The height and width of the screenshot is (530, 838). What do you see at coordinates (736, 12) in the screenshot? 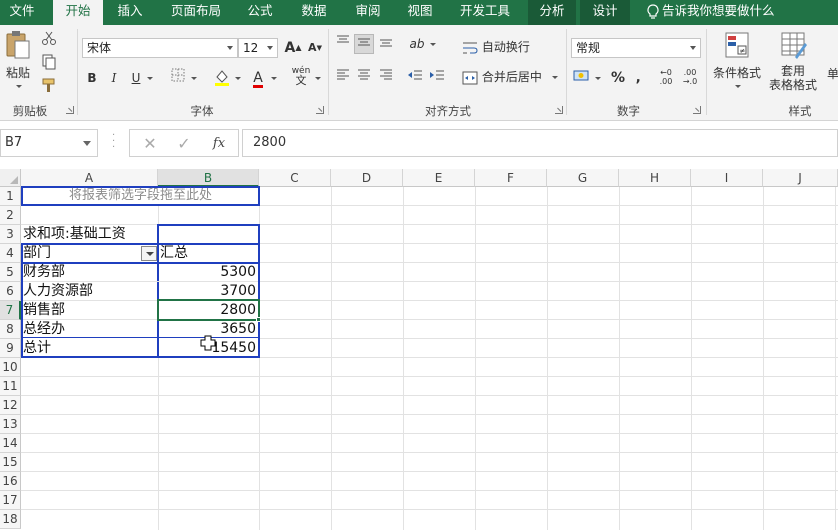
I see `tell-me-box: 告诉我你想要做什么` at bounding box center [736, 12].